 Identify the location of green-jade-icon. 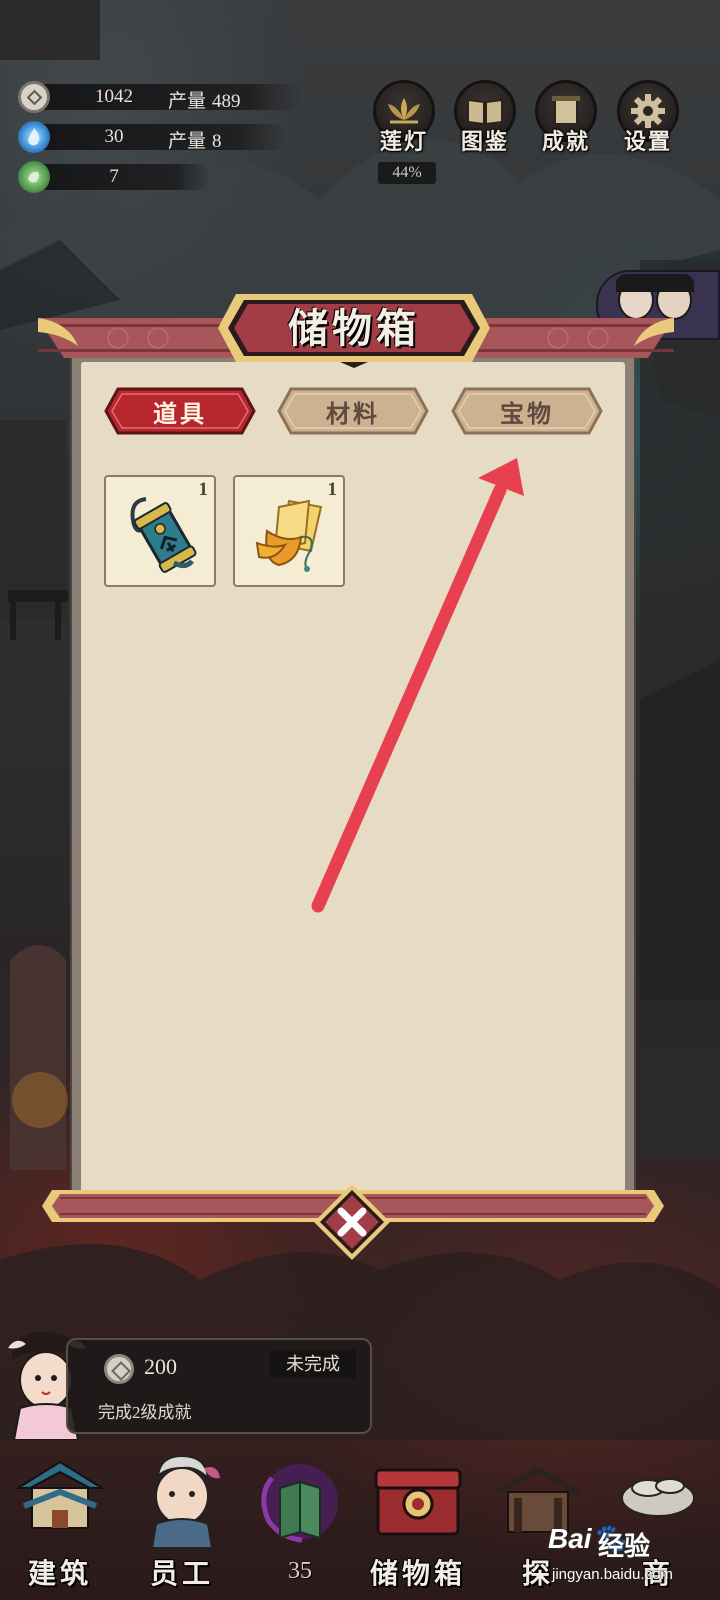
(34, 177).